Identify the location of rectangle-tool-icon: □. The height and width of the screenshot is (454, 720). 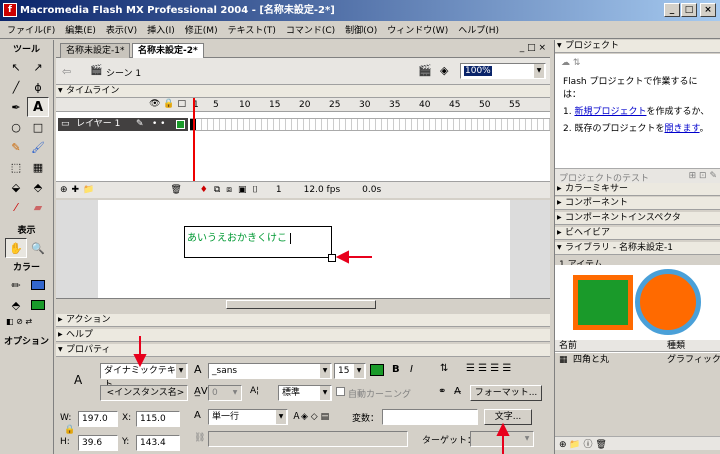
(38, 127).